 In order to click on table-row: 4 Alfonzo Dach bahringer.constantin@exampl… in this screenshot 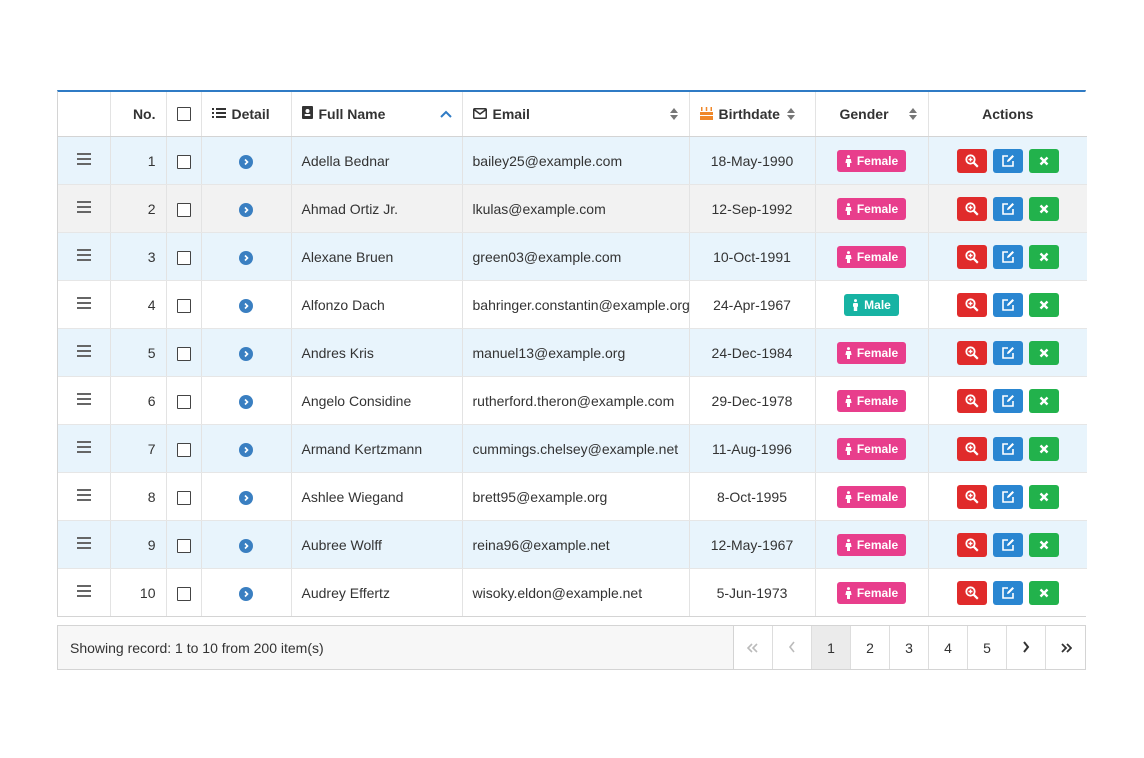, I will do `click(572, 304)`.